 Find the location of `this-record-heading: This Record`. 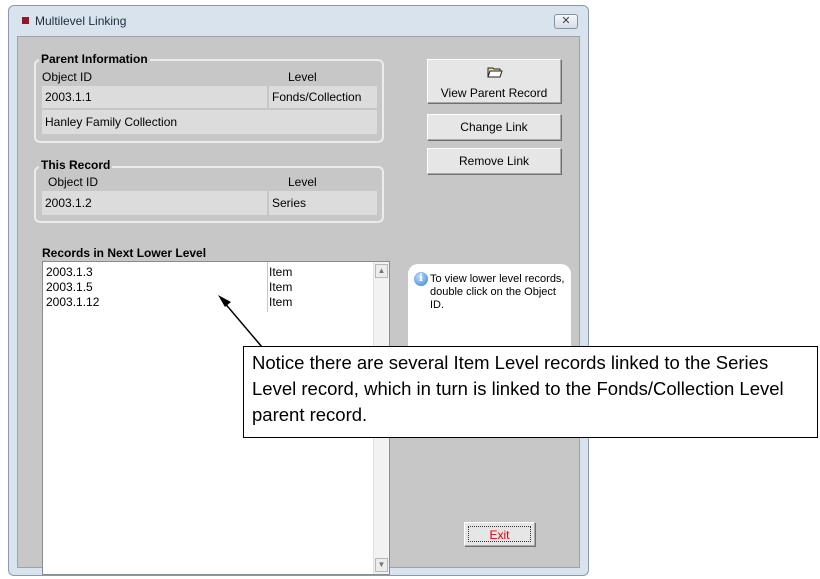

this-record-heading: This Record is located at coordinates (76, 165).